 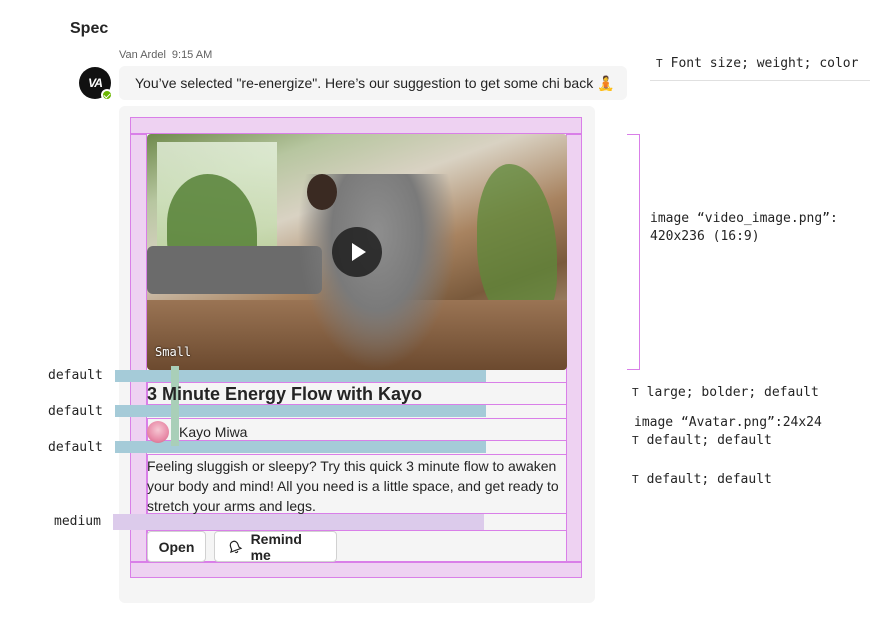 What do you see at coordinates (138, 348) in the screenshot?
I see `card-padding-left` at bounding box center [138, 348].